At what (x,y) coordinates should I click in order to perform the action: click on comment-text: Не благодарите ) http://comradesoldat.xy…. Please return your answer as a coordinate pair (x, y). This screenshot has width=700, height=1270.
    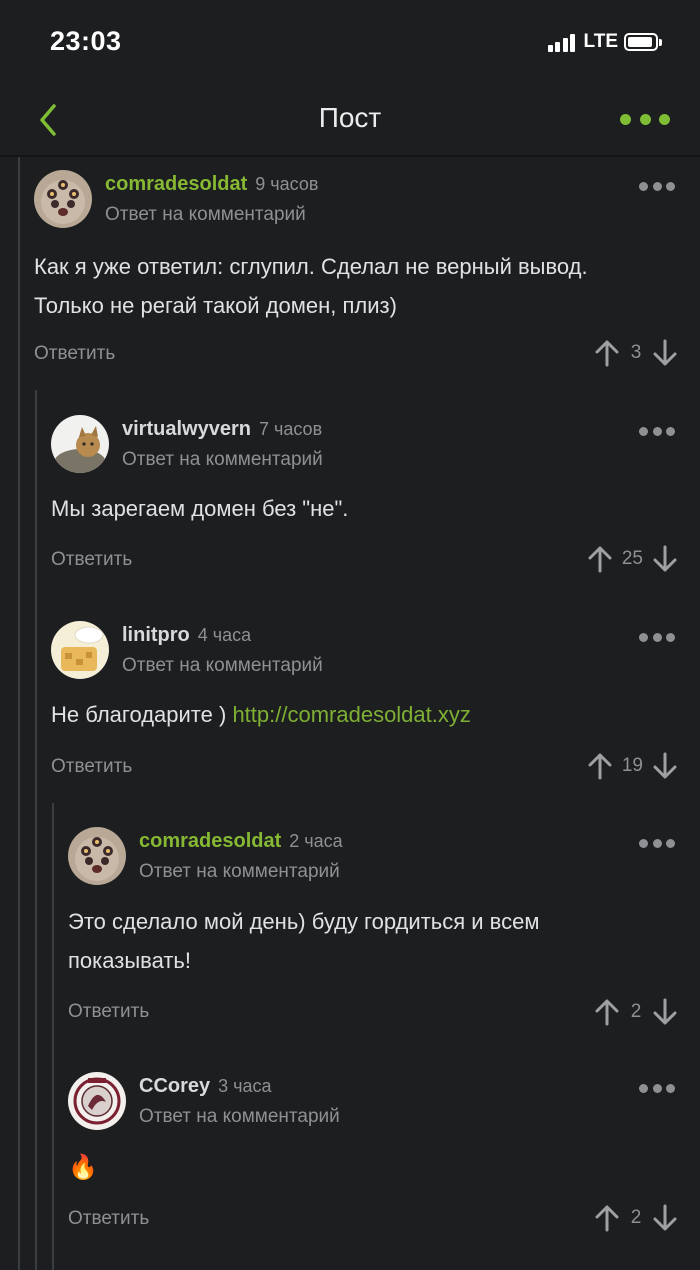
    Looking at the image, I should click on (261, 714).